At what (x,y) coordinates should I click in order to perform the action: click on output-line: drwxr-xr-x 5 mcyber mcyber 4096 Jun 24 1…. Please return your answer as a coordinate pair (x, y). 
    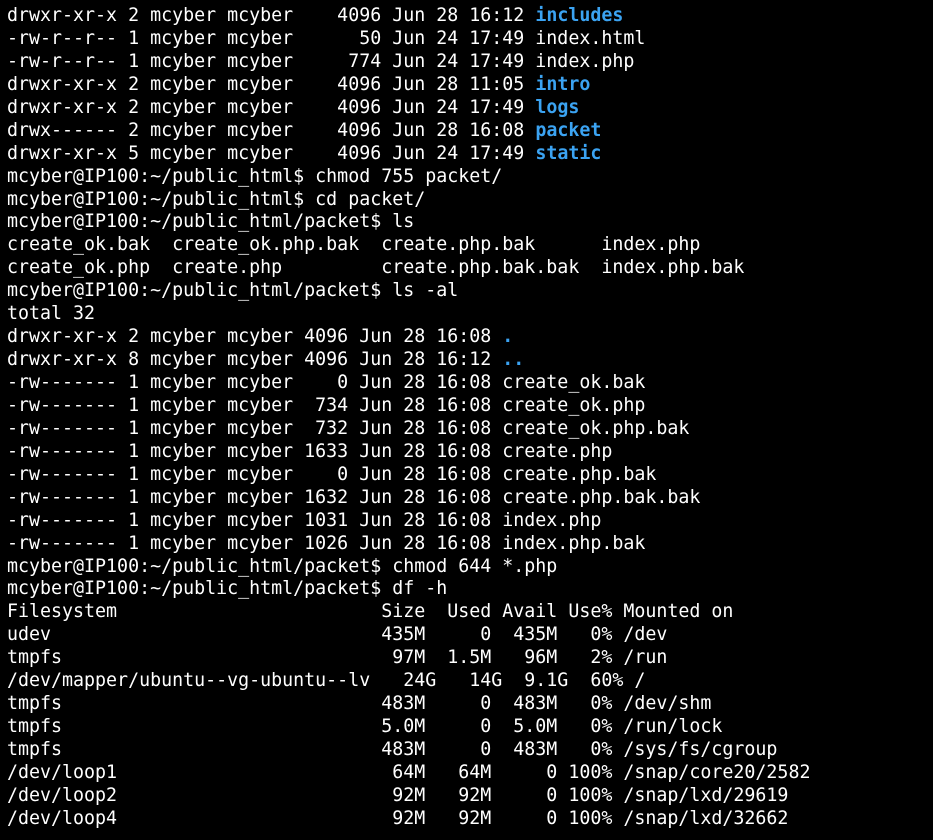
    Looking at the image, I should click on (470, 154).